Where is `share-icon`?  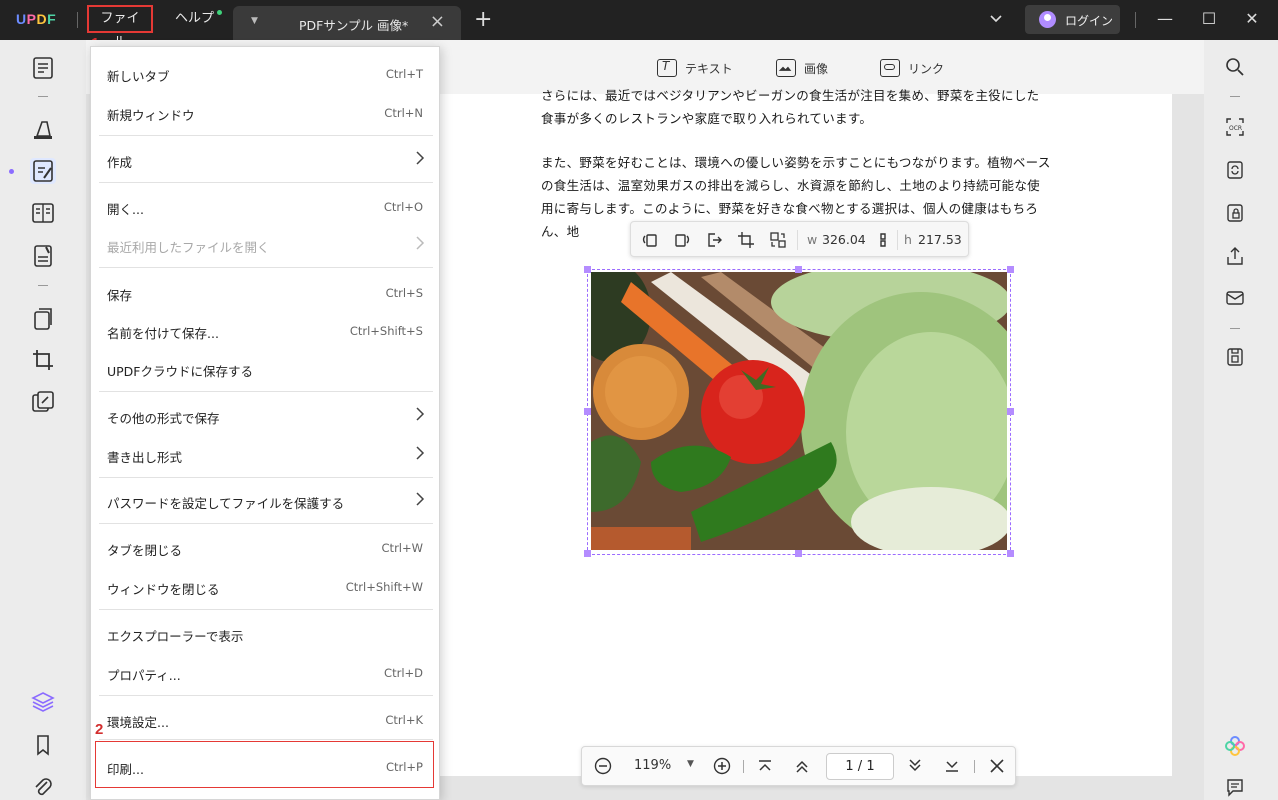 share-icon is located at coordinates (1235, 256).